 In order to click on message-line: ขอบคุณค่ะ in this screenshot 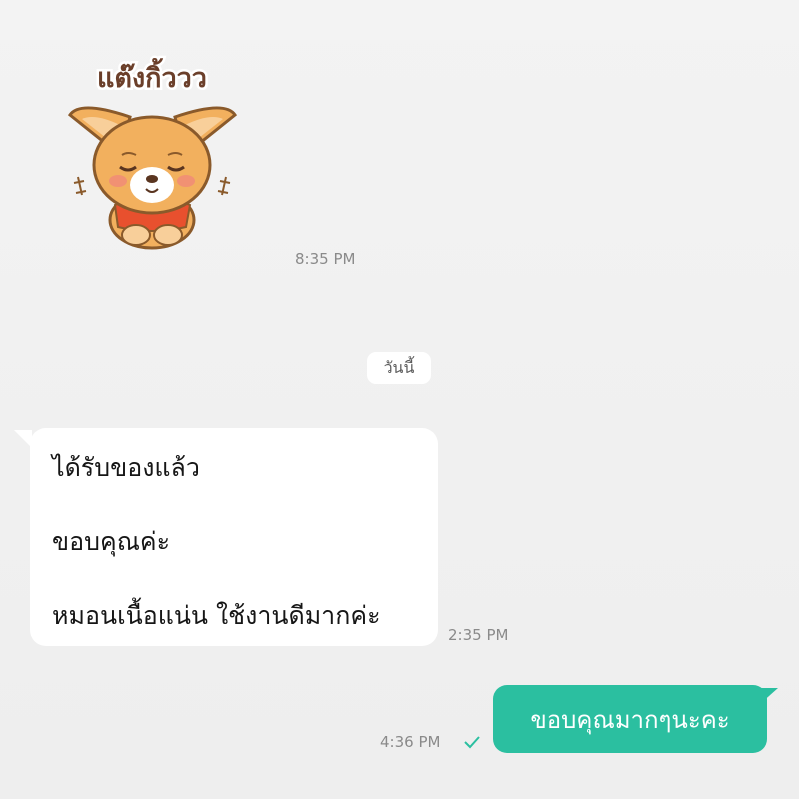, I will do `click(111, 541)`.